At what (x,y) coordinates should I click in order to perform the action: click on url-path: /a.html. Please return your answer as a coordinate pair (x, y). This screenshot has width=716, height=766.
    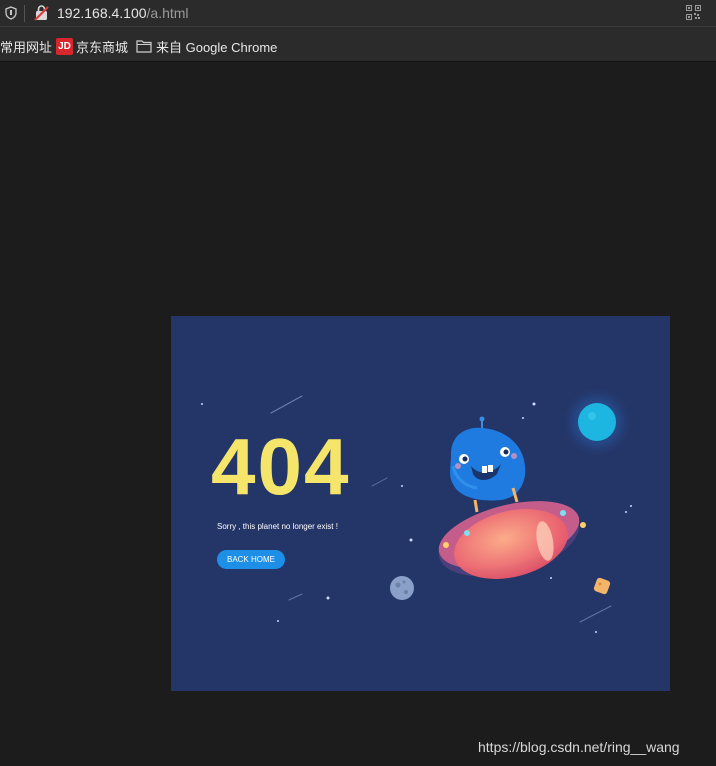
    Looking at the image, I should click on (167, 13).